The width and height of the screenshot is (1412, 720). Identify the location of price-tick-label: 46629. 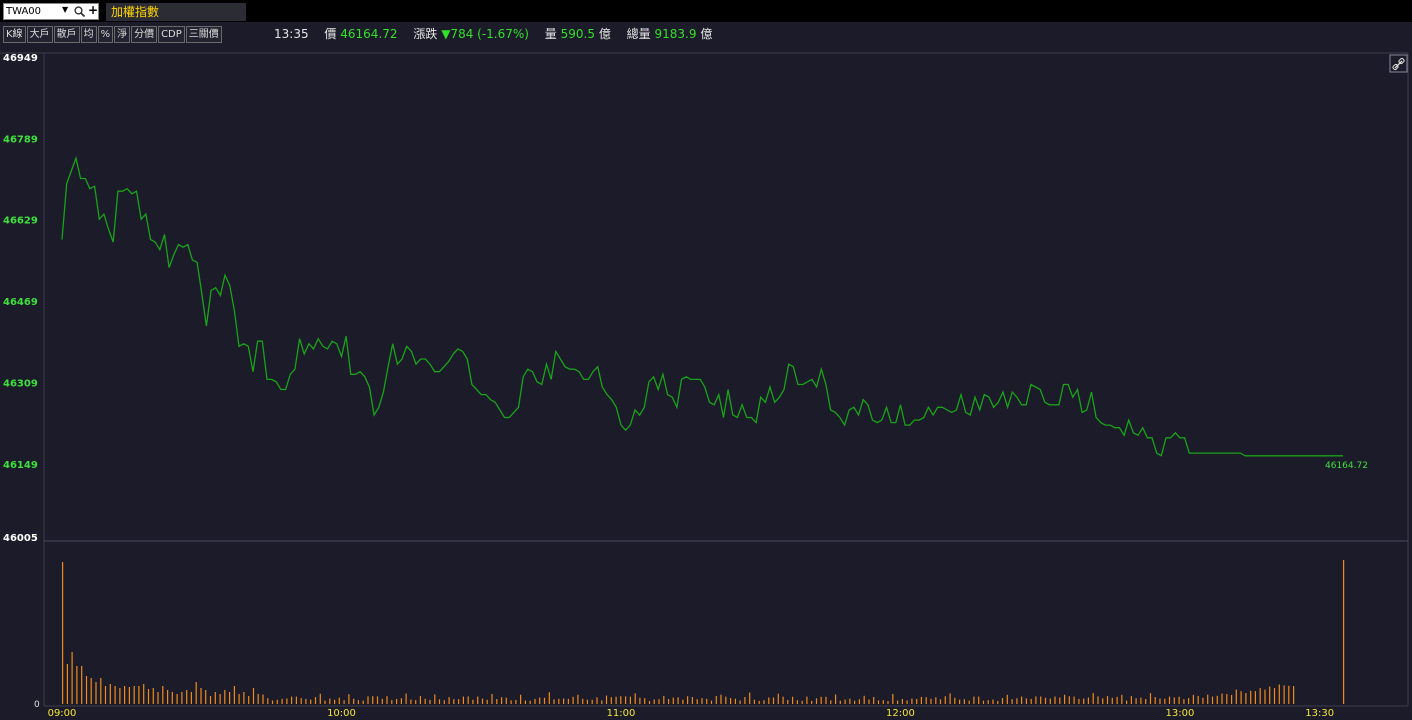
(20, 221).